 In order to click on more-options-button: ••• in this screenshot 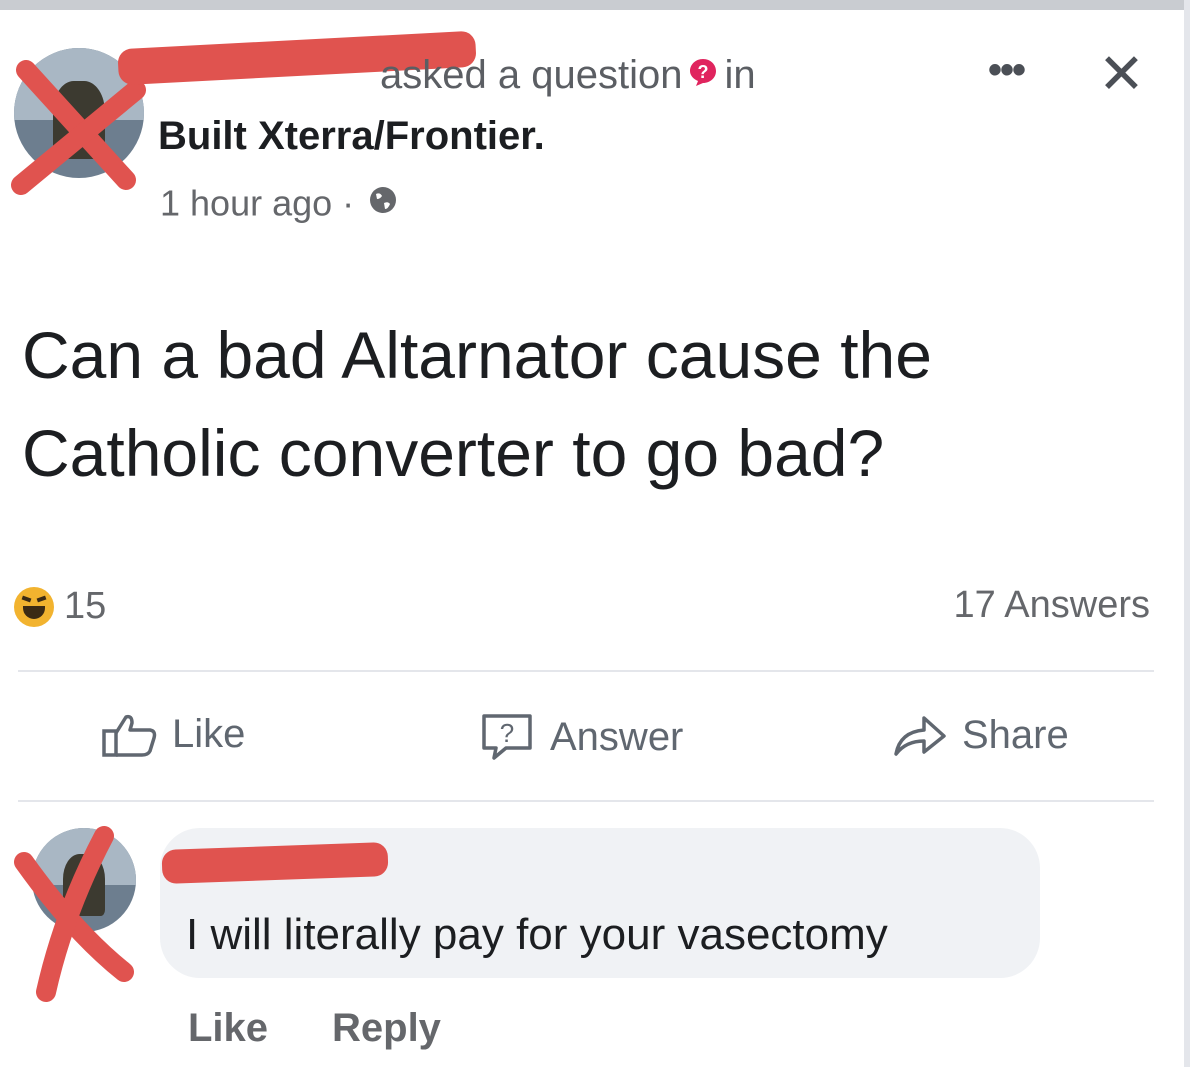, I will do `click(1007, 70)`.